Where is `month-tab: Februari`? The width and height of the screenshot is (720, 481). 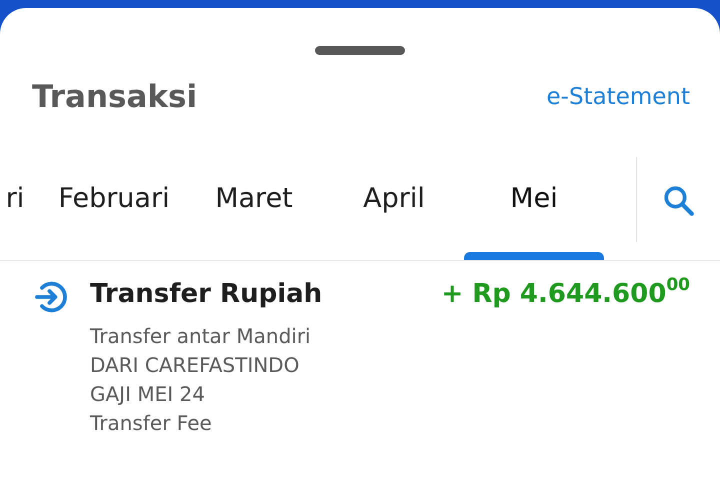 month-tab: Februari is located at coordinates (114, 199).